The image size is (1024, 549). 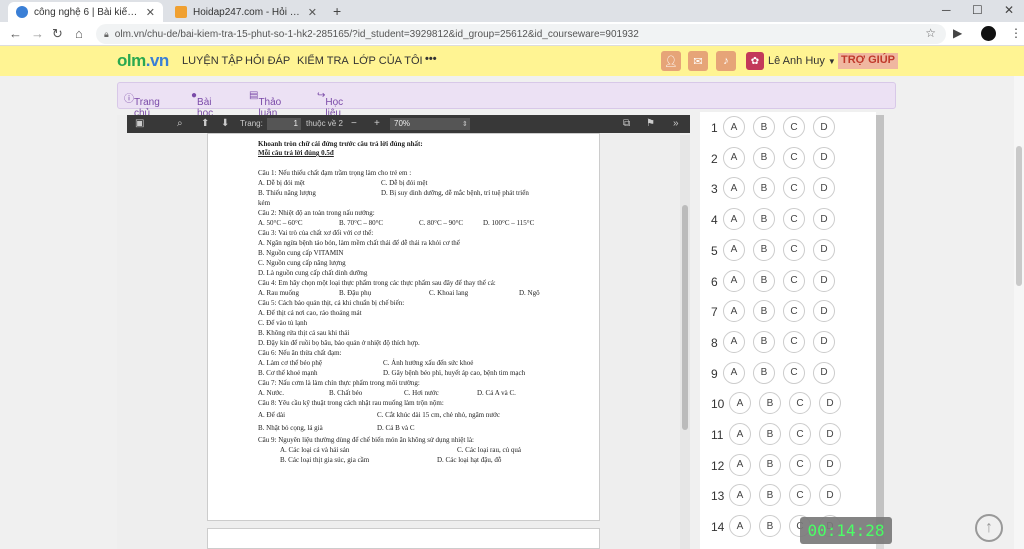 What do you see at coordinates (430, 124) in the screenshot?
I see `zoom-select: 70%` at bounding box center [430, 124].